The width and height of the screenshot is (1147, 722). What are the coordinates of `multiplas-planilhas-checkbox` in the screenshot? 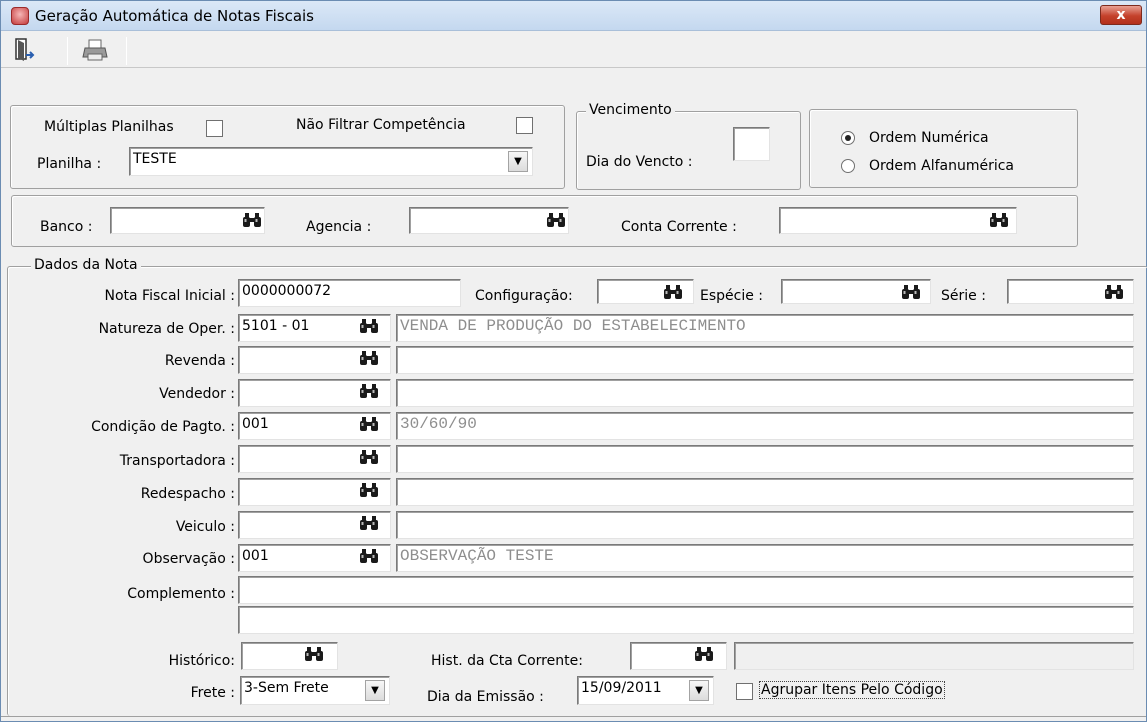 It's located at (214, 128).